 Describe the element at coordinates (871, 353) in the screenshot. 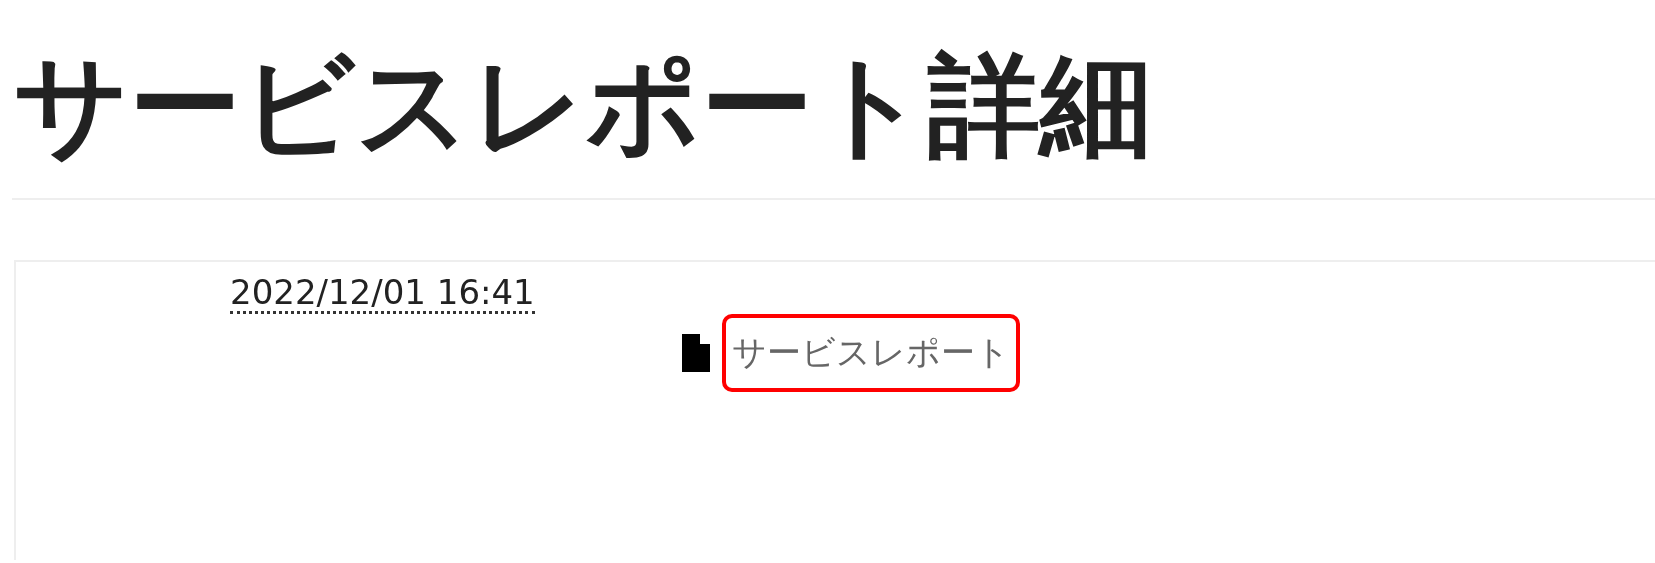

I see `attachment-link: サービスレポート` at that location.